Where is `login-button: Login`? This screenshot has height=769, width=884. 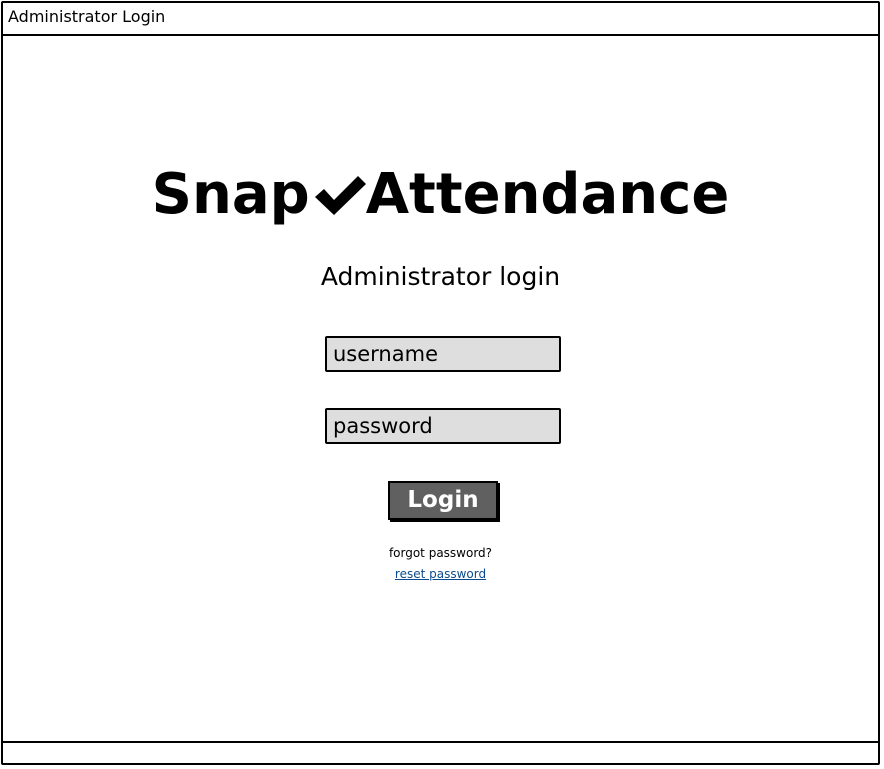 login-button: Login is located at coordinates (443, 500).